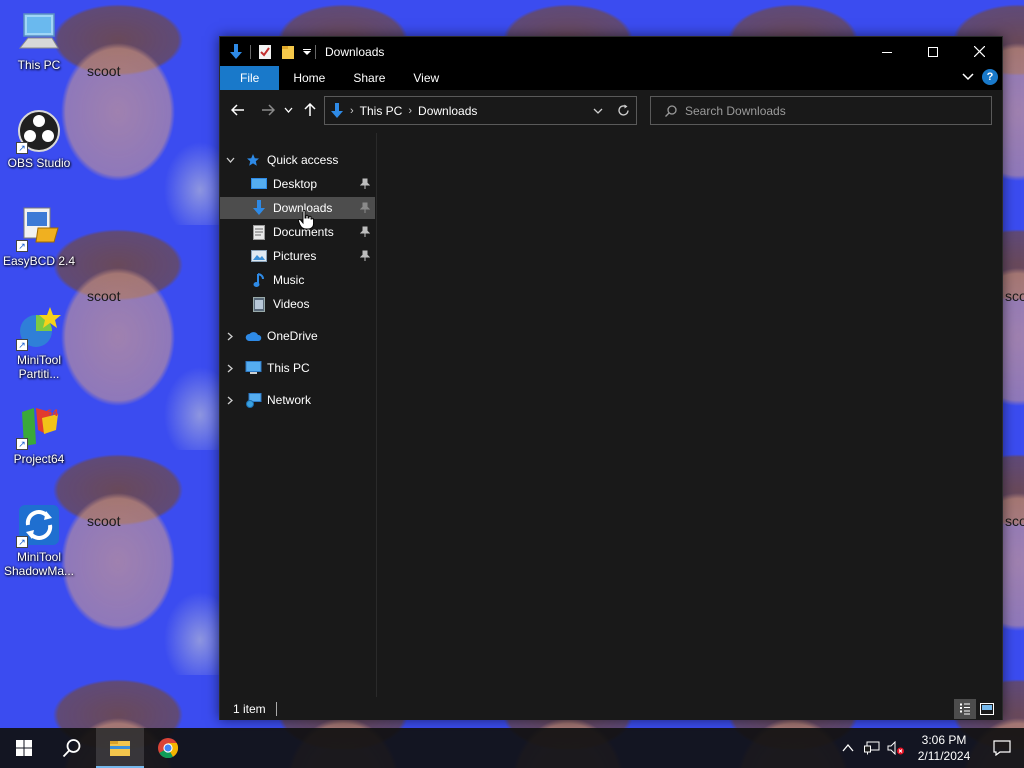  What do you see at coordinates (295, 256) in the screenshot?
I see `nav-label: Pictures` at bounding box center [295, 256].